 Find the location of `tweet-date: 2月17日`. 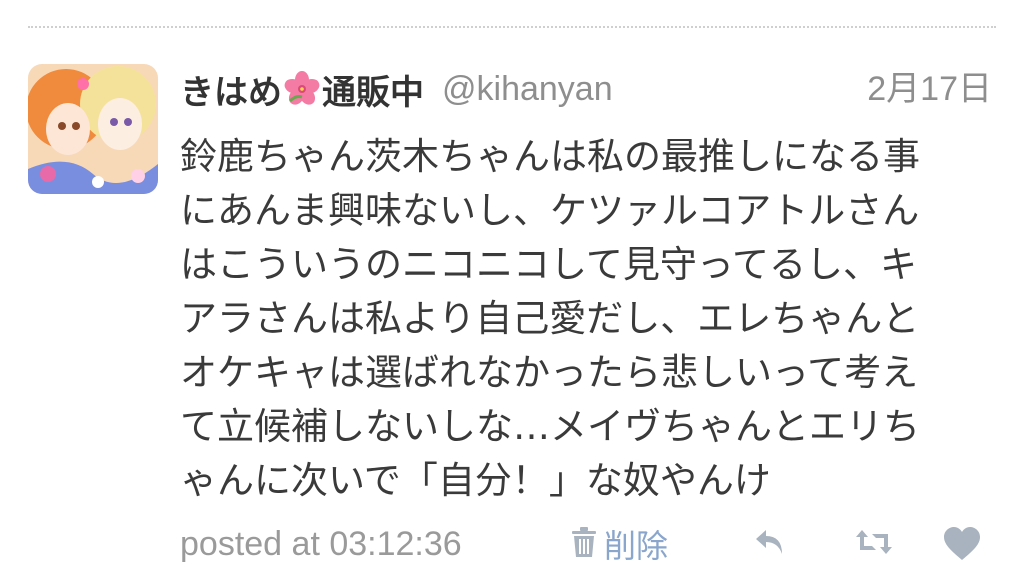

tweet-date: 2月17日 is located at coordinates (929, 89).